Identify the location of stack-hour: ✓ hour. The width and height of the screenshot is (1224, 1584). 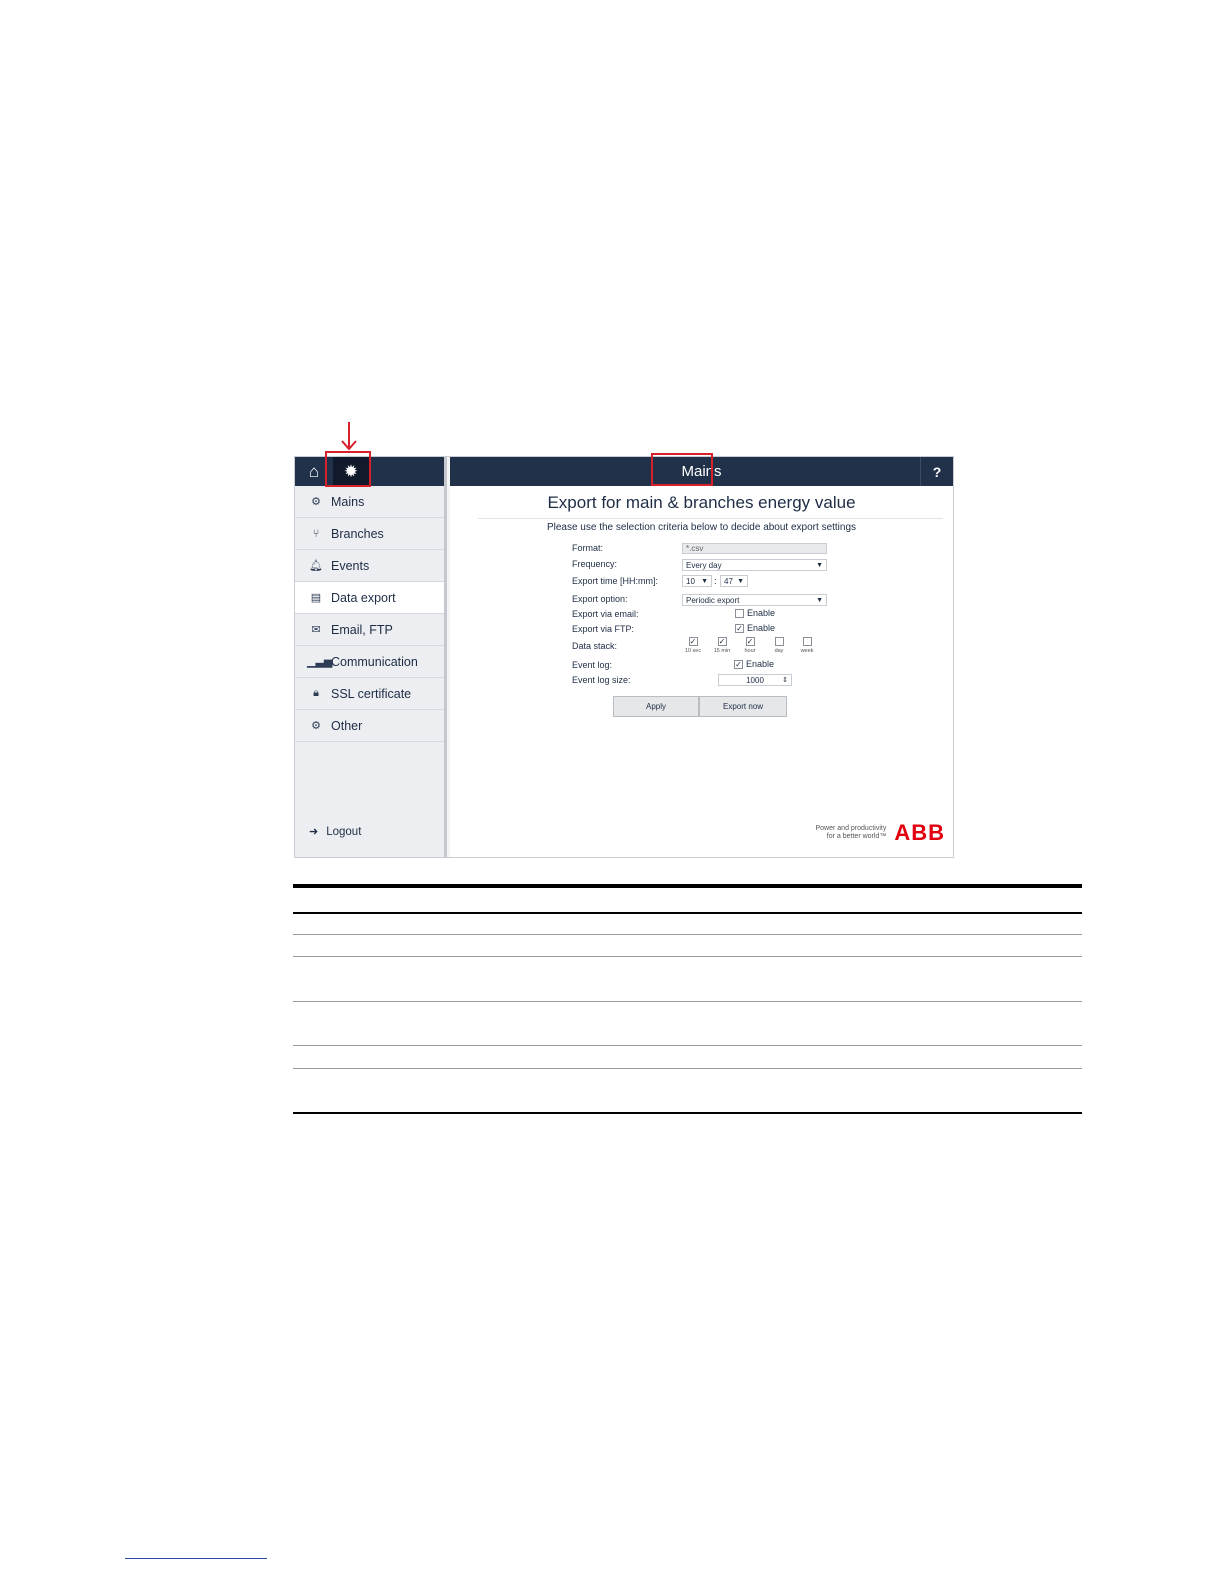
(750, 645).